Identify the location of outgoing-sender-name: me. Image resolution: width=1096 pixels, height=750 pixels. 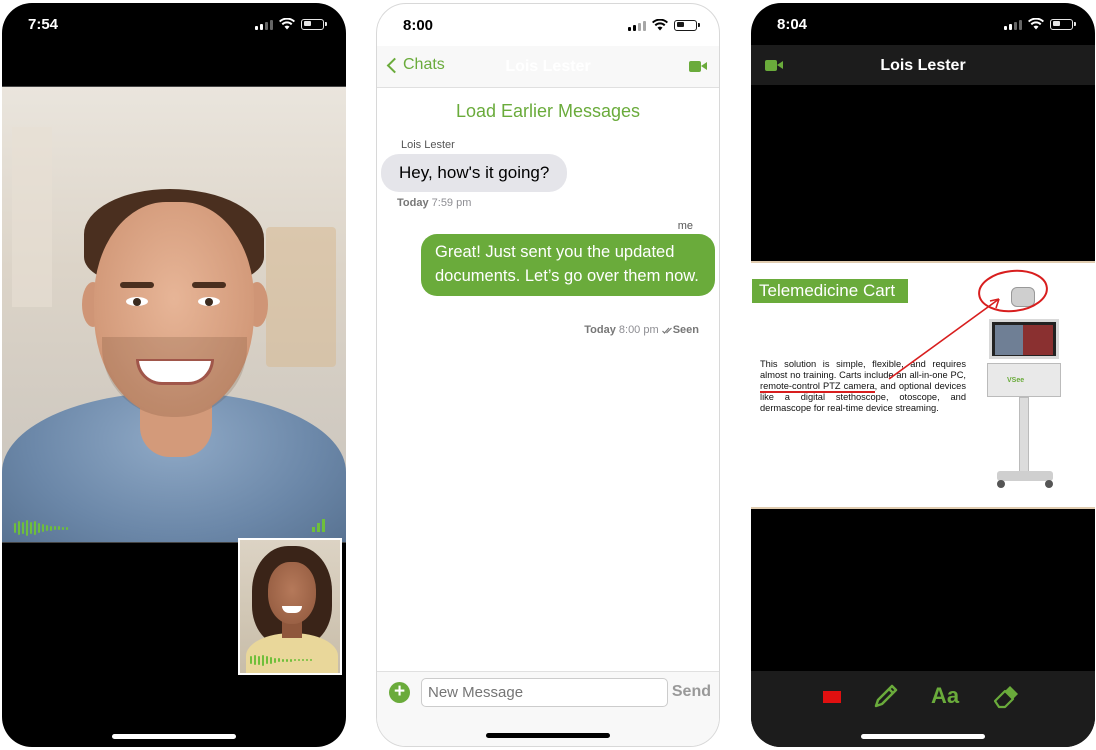
(685, 226).